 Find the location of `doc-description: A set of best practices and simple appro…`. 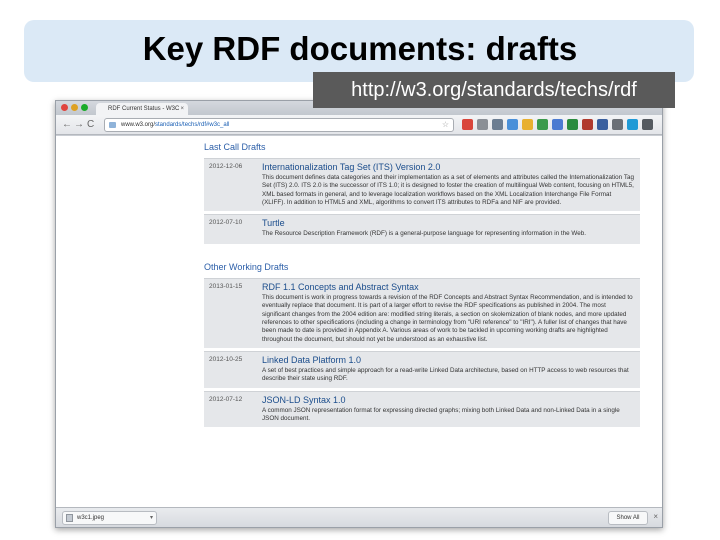

doc-description: A set of best practices and simple appro… is located at coordinates (445, 374).